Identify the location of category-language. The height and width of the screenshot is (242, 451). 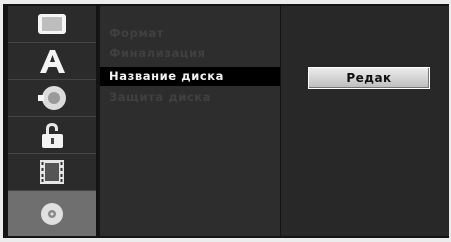
(52, 61).